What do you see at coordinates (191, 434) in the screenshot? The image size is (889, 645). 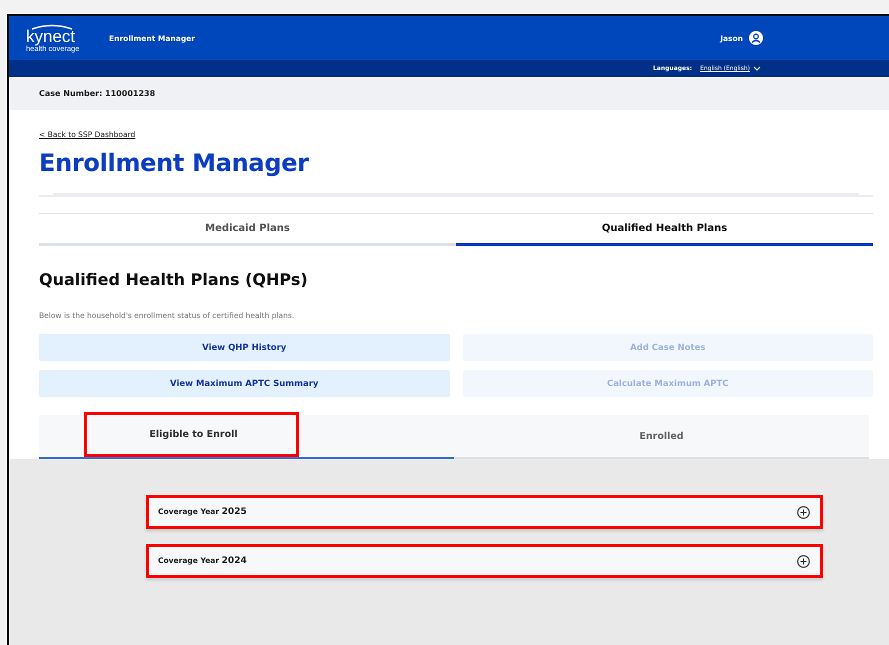 I see `highlight-frame: Eligible to Enroll` at bounding box center [191, 434].